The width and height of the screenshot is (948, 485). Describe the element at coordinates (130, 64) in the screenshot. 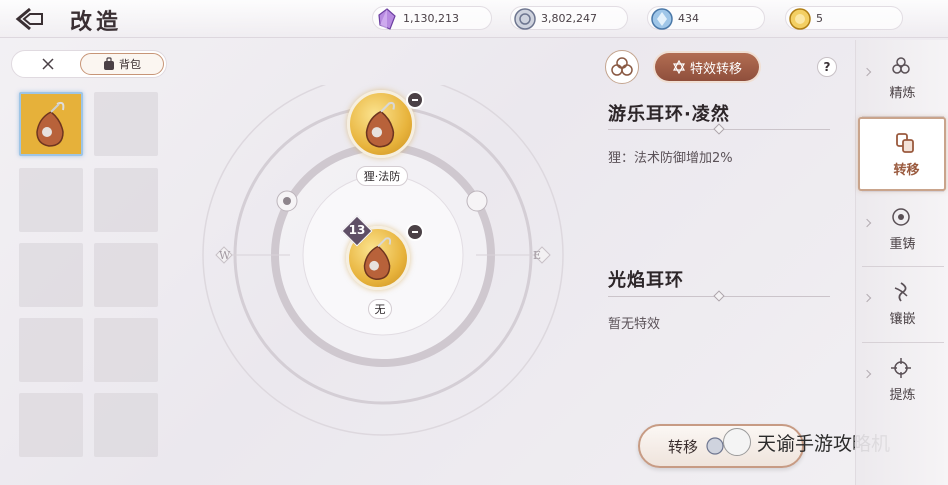

I see `tab-bag-label: 背包` at that location.